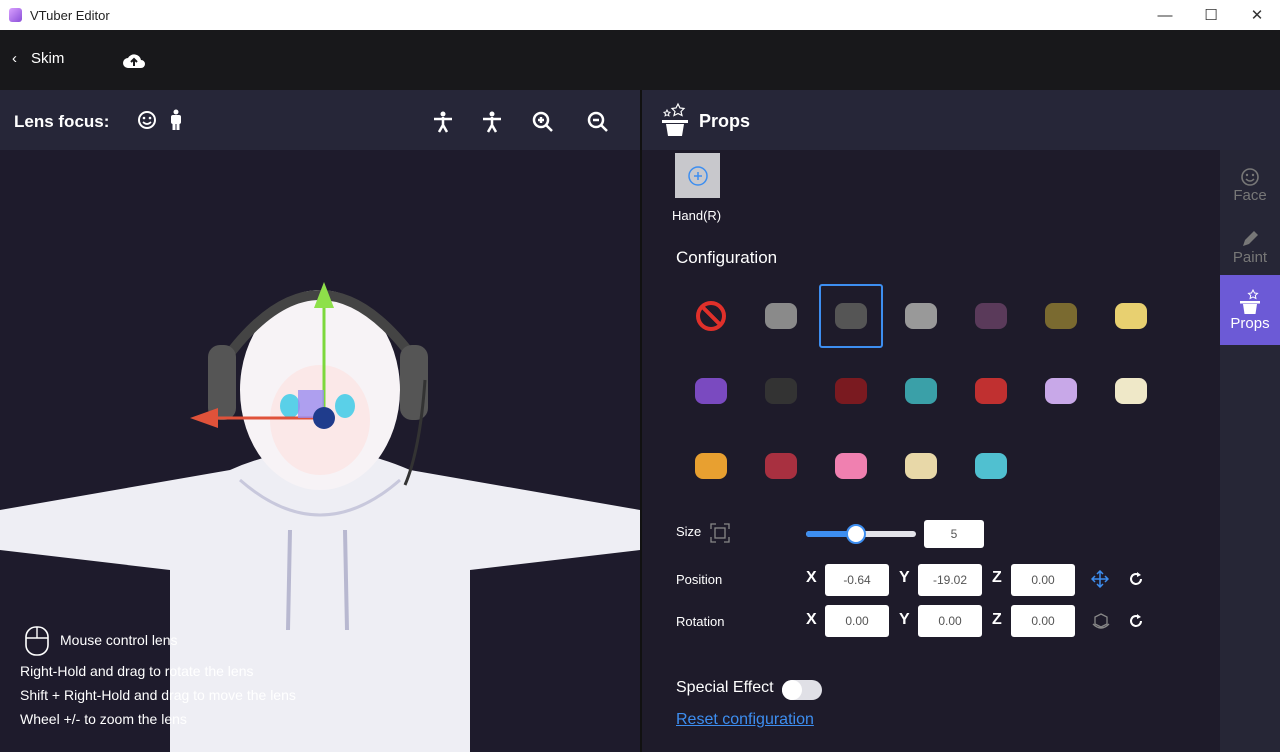 The image size is (1280, 752). I want to click on props-header: Props, so click(961, 120).